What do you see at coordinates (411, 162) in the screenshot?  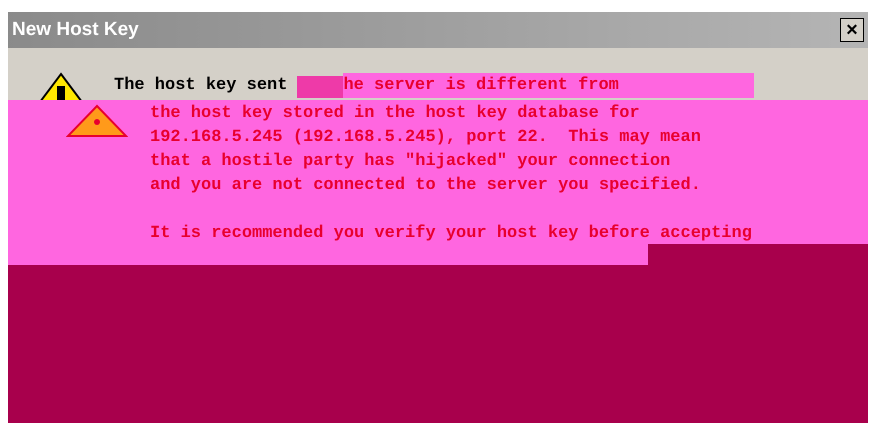 I see `message-text: that a hostile party has "hijacked" your connection` at bounding box center [411, 162].